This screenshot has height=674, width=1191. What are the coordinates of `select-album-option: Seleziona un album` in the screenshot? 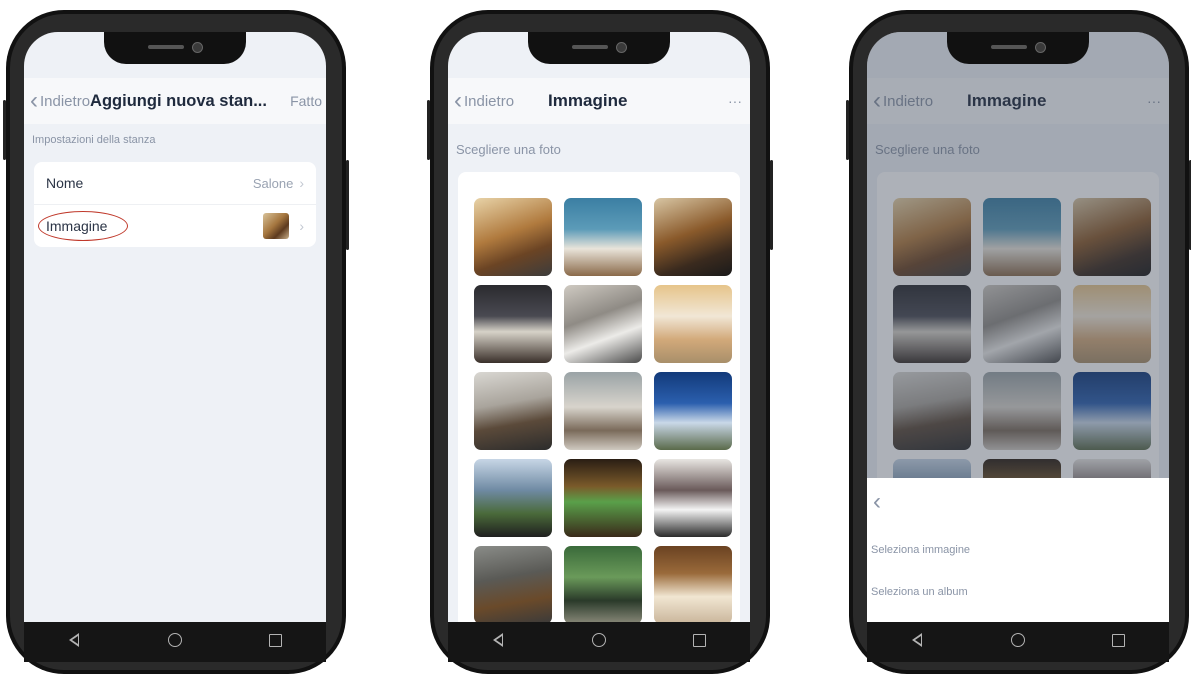 It's located at (919, 592).